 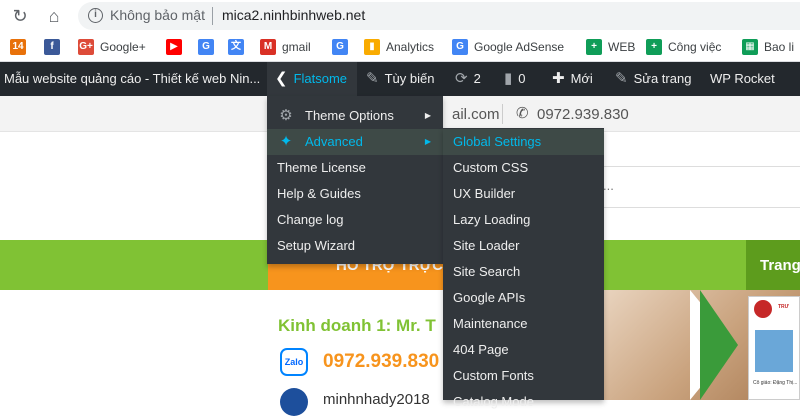 I want to click on advanced-menu-item: Lazy Loading, so click(x=523, y=220).